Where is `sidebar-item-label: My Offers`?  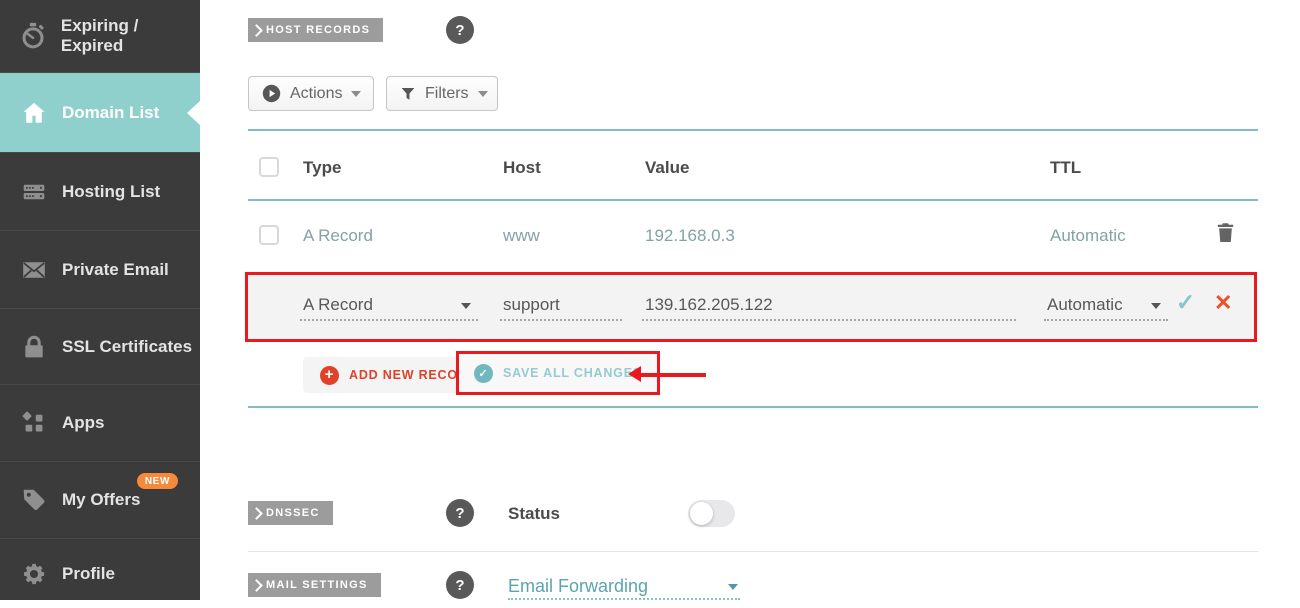 sidebar-item-label: My Offers is located at coordinates (101, 499).